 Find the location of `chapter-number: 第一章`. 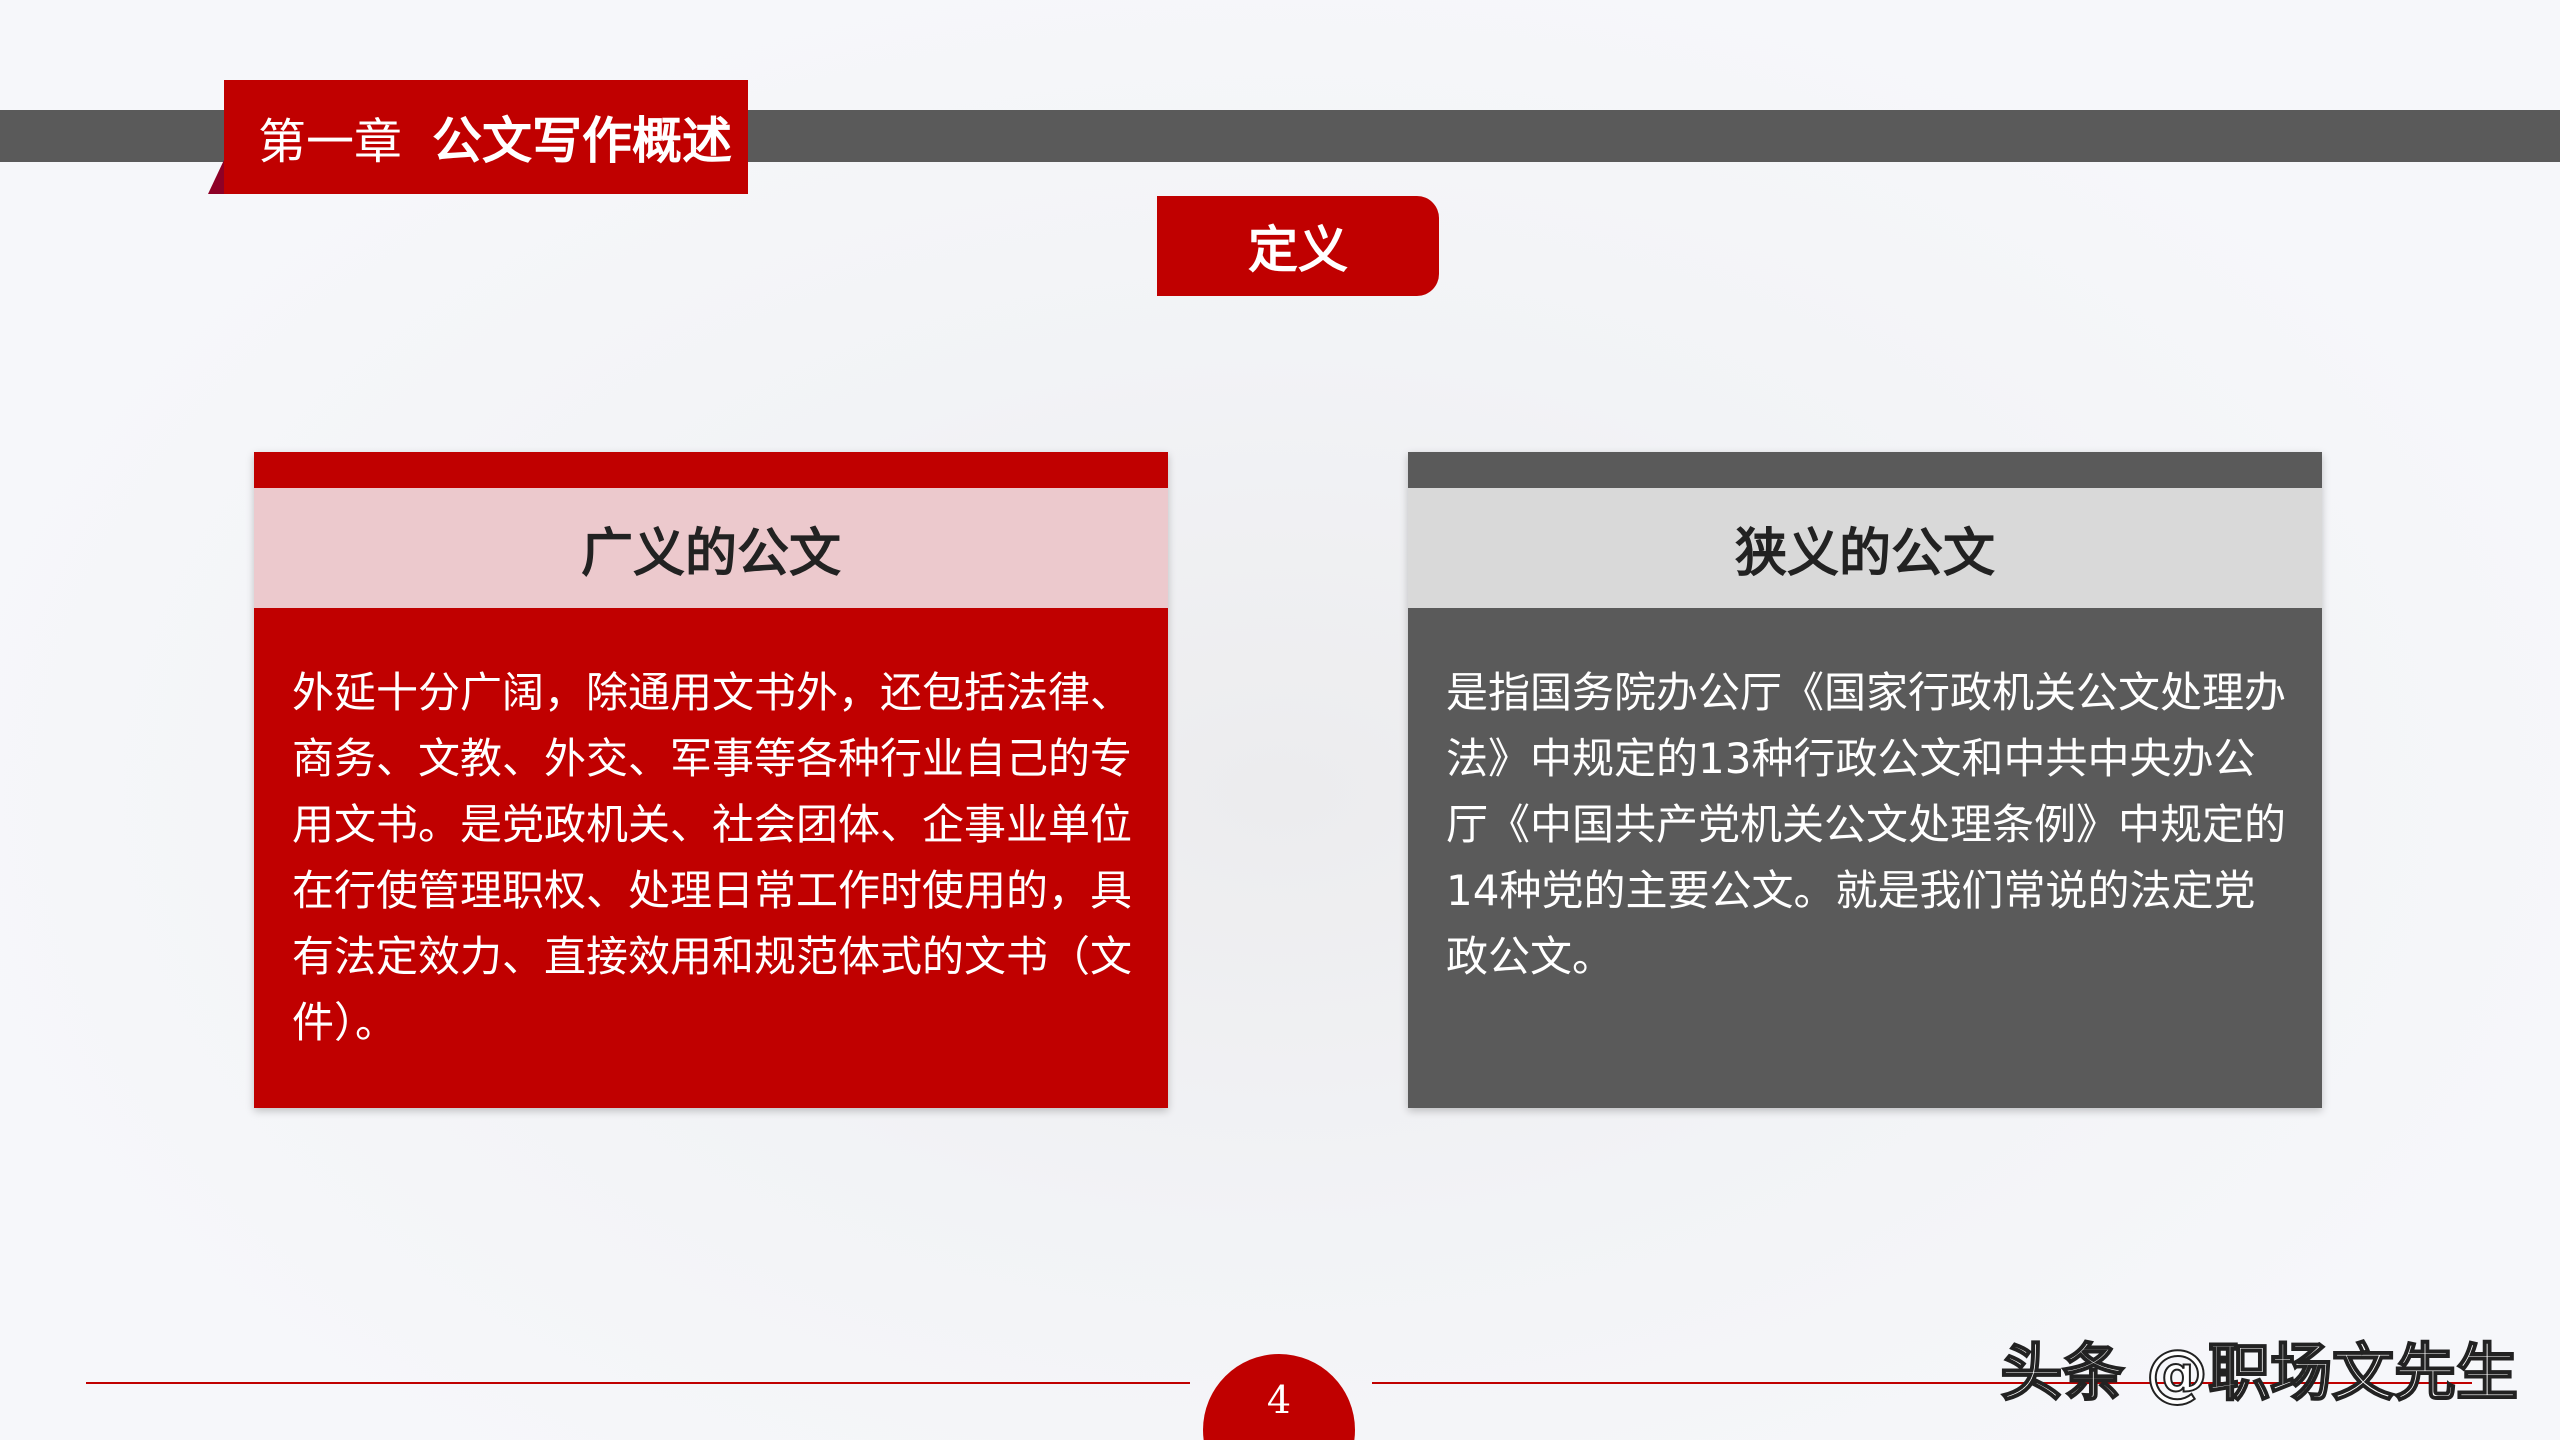

chapter-number: 第一章 is located at coordinates (330, 142).